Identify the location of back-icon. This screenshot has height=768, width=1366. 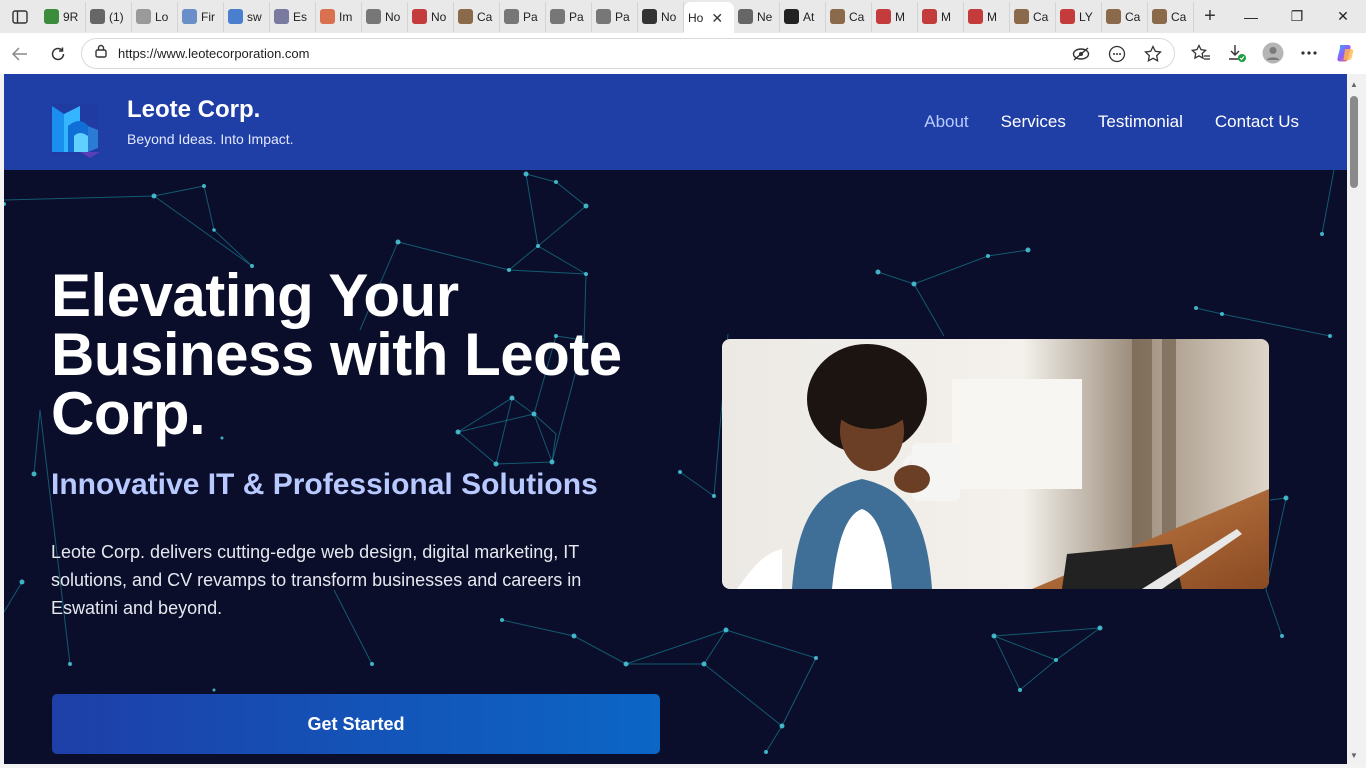
(20, 54).